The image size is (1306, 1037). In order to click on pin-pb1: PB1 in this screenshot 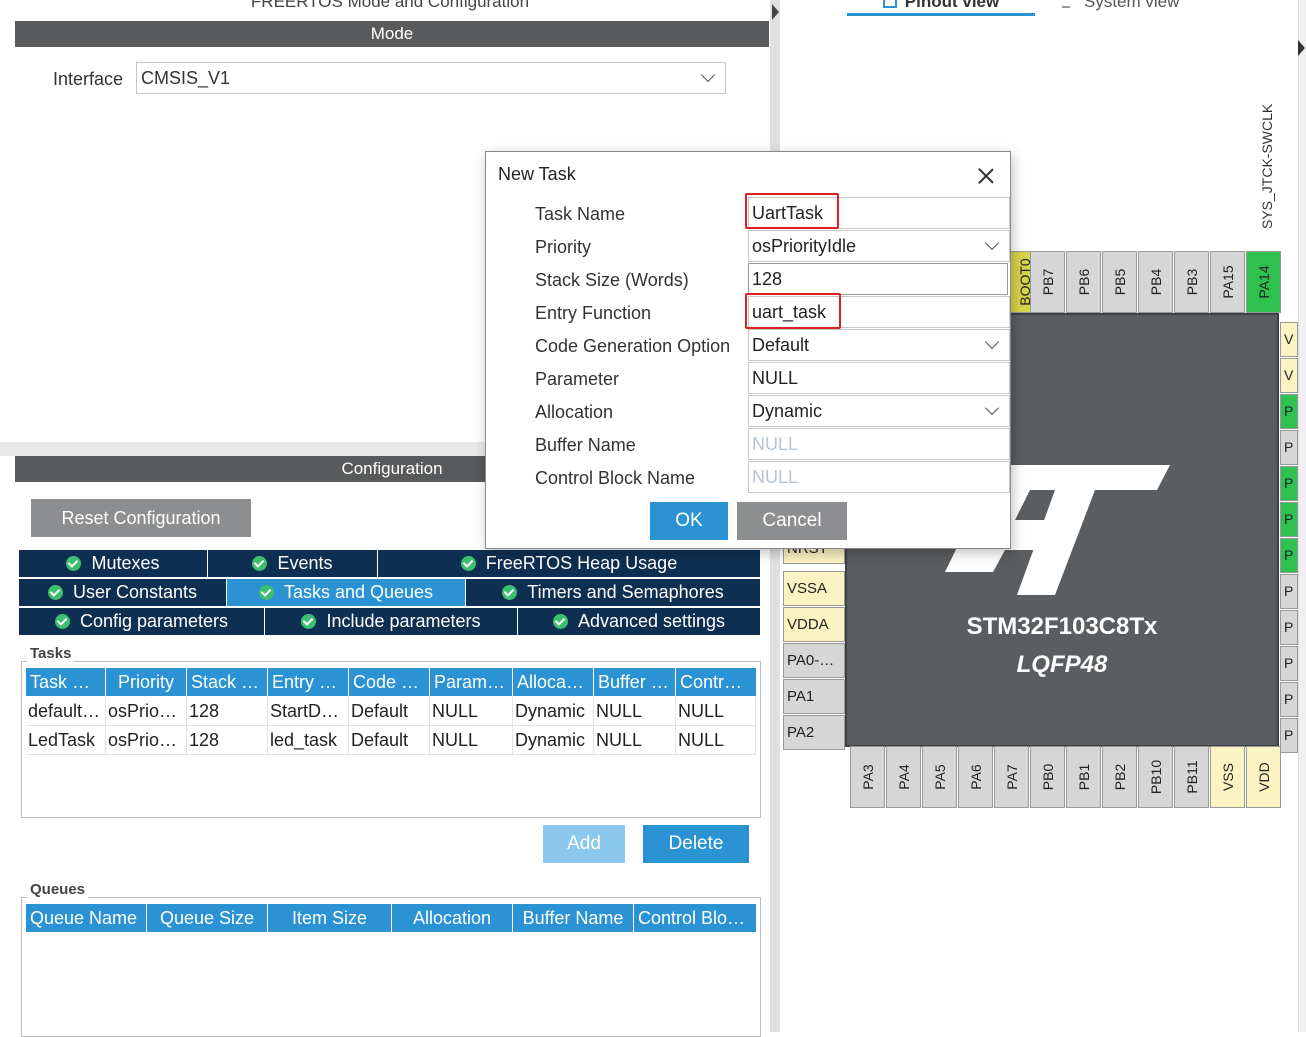, I will do `click(1083, 777)`.